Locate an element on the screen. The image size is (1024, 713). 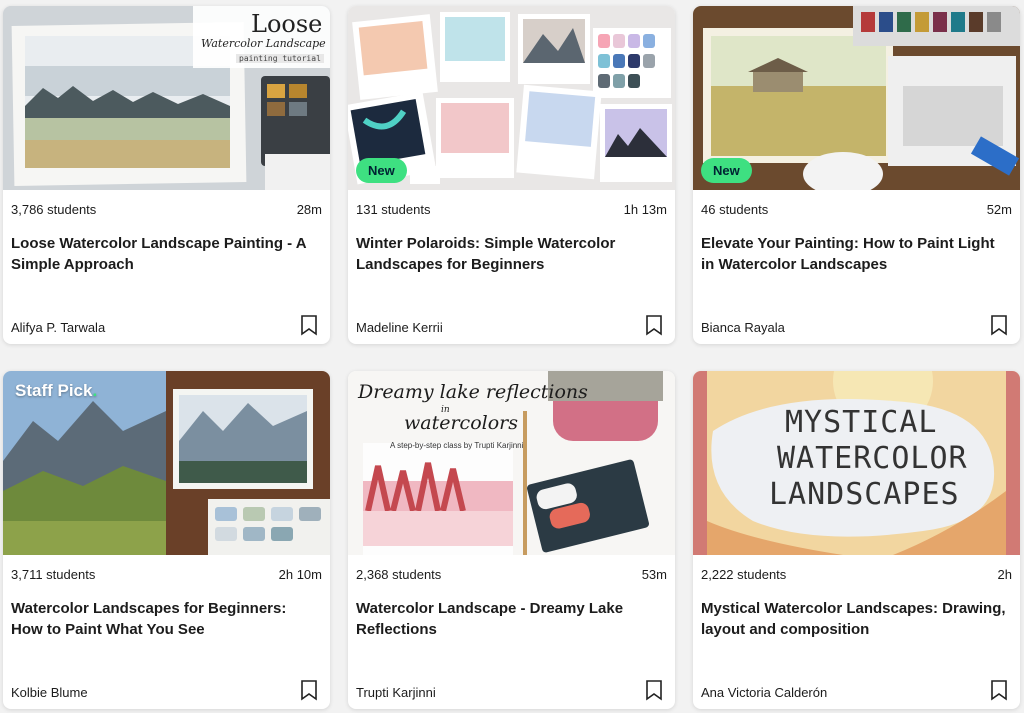
course-thumbnail: Staff Pick. is located at coordinates (166, 463).